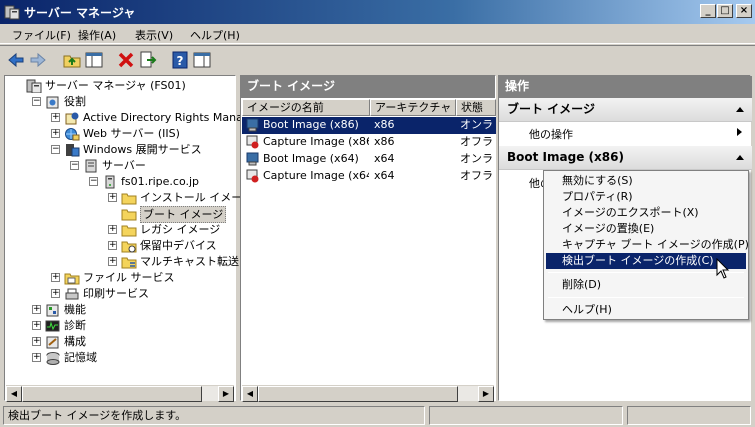  What do you see at coordinates (119, 214) in the screenshot?
I see `tree-node: ブート イメージ` at bounding box center [119, 214].